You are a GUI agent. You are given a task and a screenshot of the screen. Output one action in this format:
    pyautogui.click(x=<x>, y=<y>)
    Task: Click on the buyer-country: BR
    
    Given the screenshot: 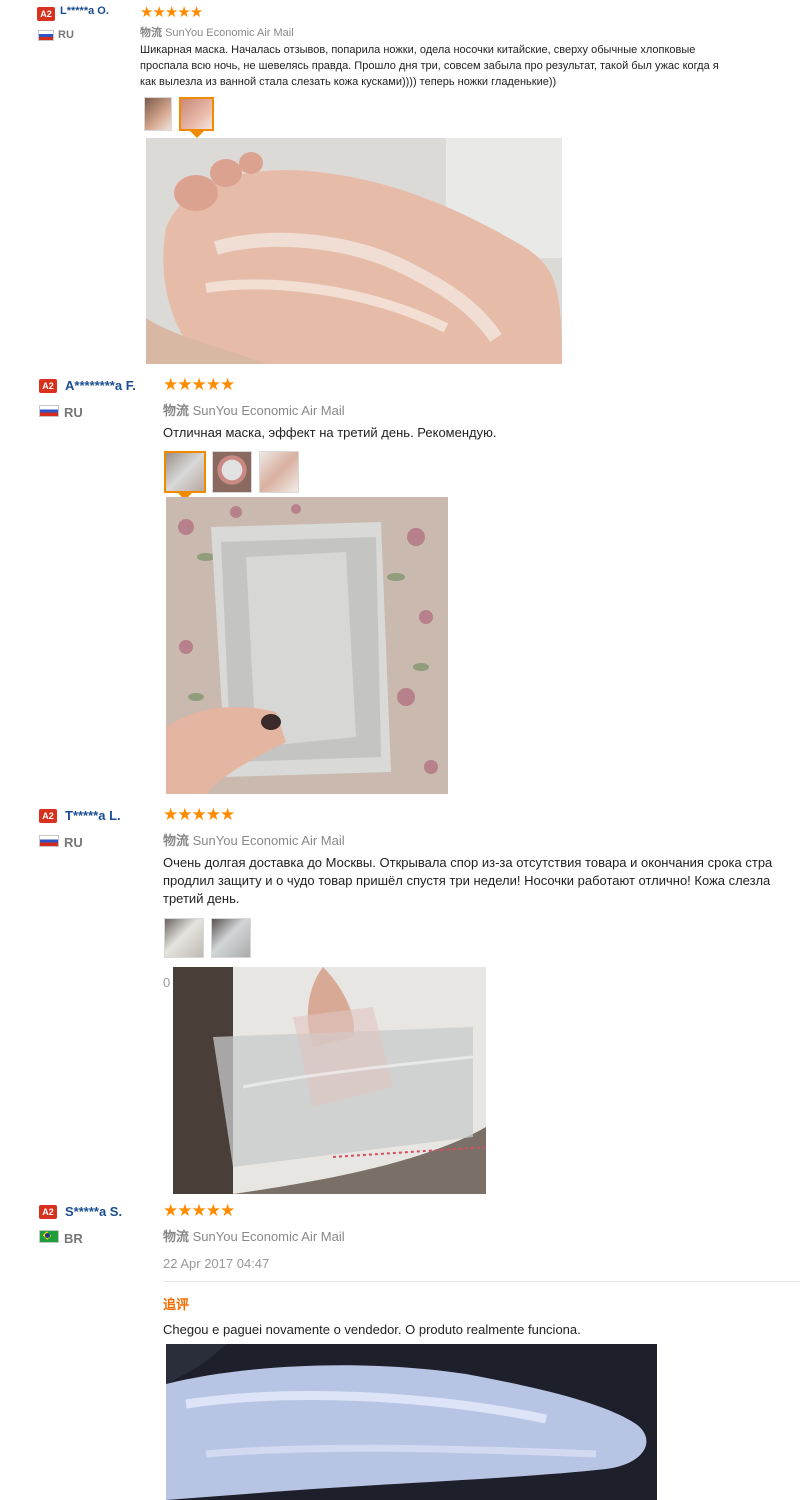 What is the action you would take?
    pyautogui.click(x=73, y=1238)
    